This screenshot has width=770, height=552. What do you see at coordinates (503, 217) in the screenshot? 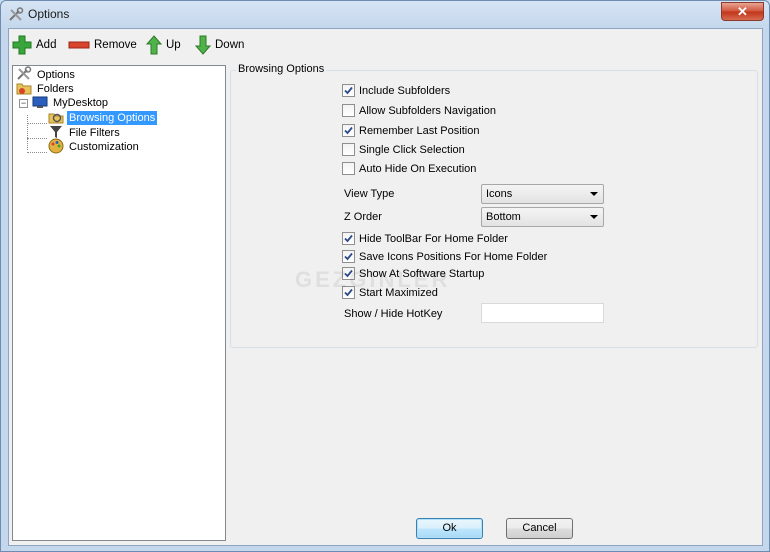
I see `dropdown-value: Bottom` at bounding box center [503, 217].